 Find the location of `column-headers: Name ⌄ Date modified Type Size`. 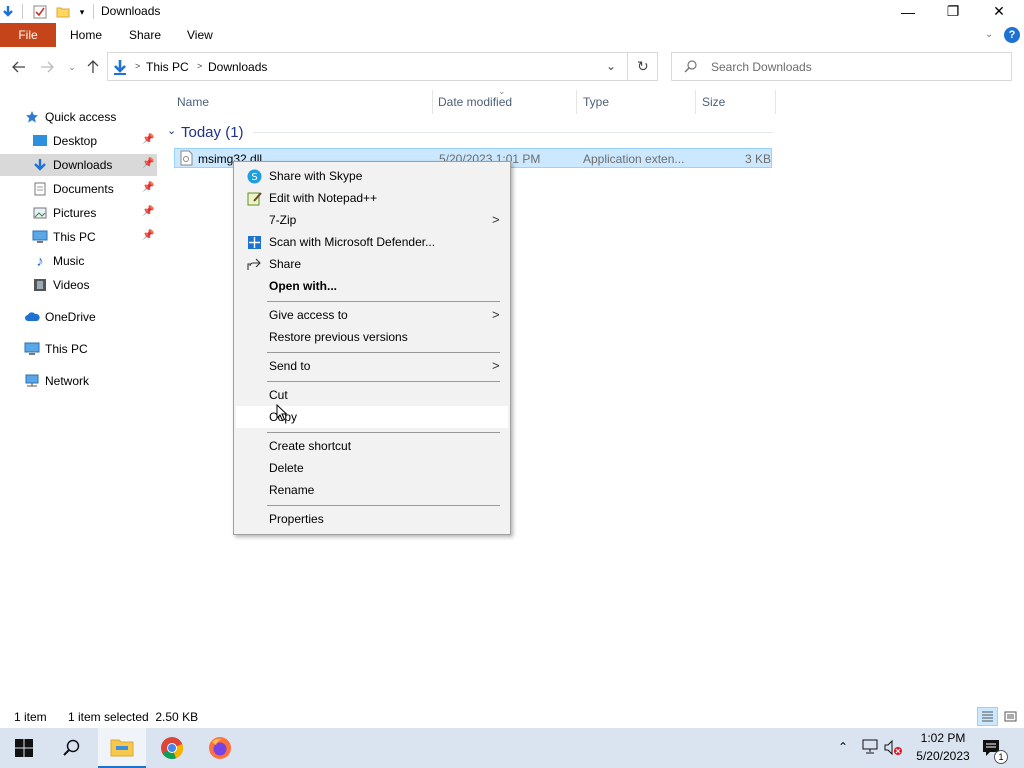

column-headers: Name ⌄ Date modified Type Size is located at coordinates (475, 100).